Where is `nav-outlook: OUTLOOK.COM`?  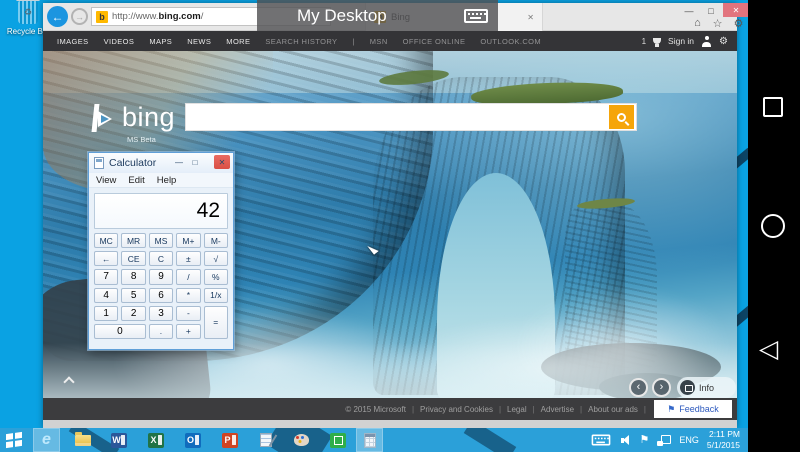
nav-outlook: OUTLOOK.COM is located at coordinates (510, 41).